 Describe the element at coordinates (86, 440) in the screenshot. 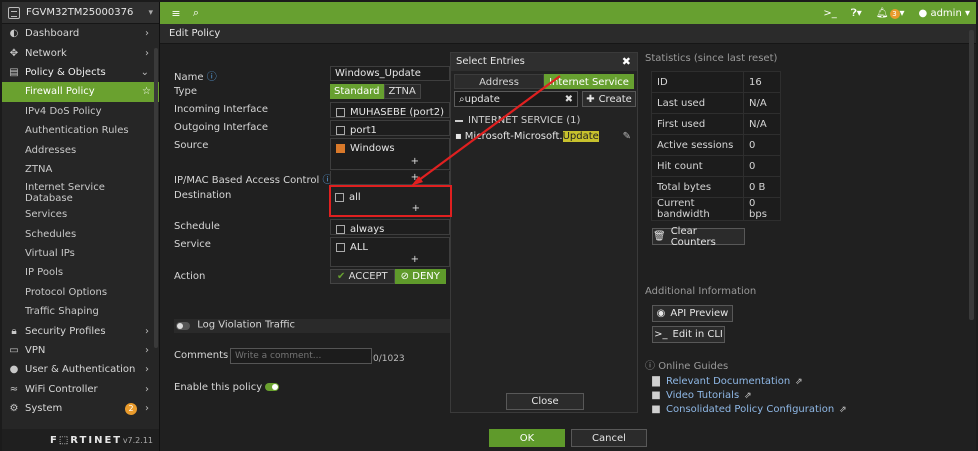

I see `brand-text: F⬚RTINET` at that location.